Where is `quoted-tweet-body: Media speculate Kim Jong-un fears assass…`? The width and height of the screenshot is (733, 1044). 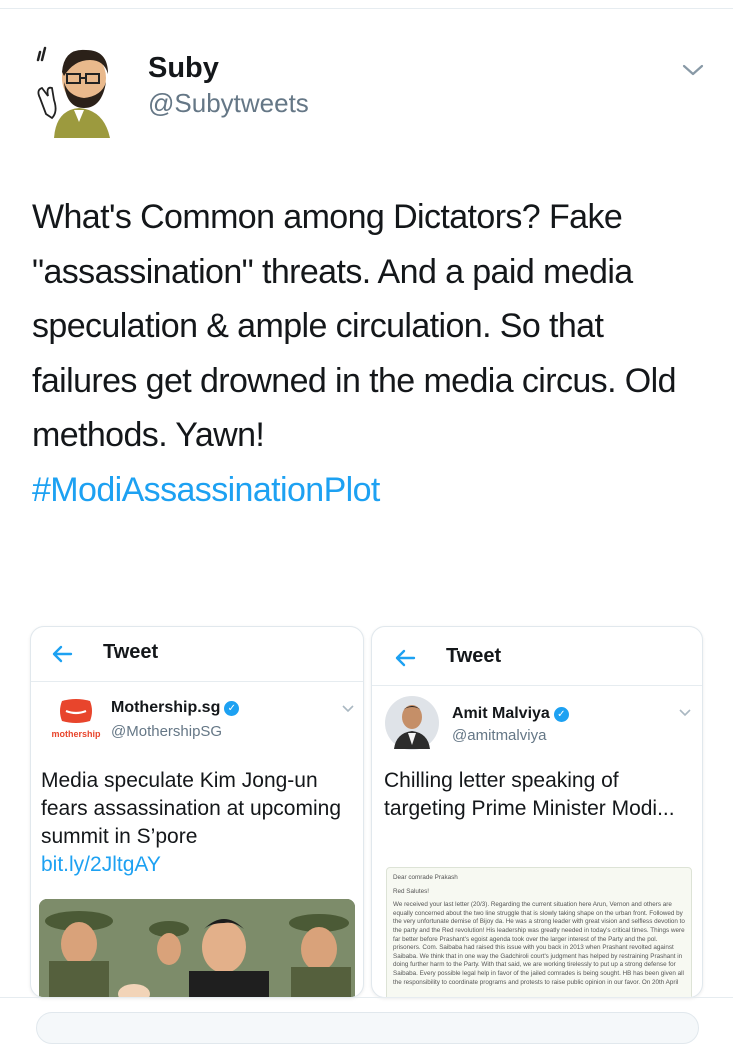
quoted-tweet-body: Media speculate Kim Jong-un fears assass… is located at coordinates (191, 808).